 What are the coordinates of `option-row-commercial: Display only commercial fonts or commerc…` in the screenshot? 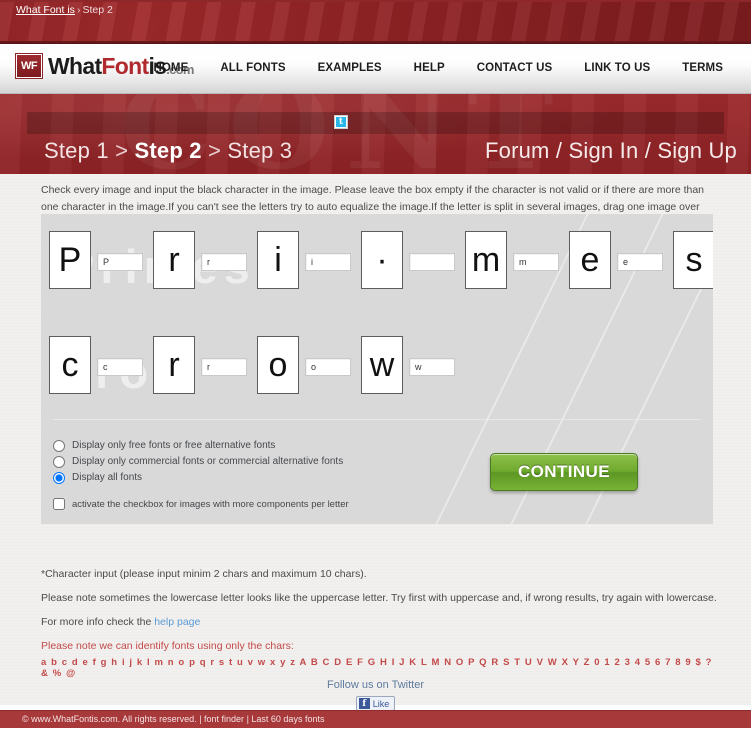 It's located at (198, 461).